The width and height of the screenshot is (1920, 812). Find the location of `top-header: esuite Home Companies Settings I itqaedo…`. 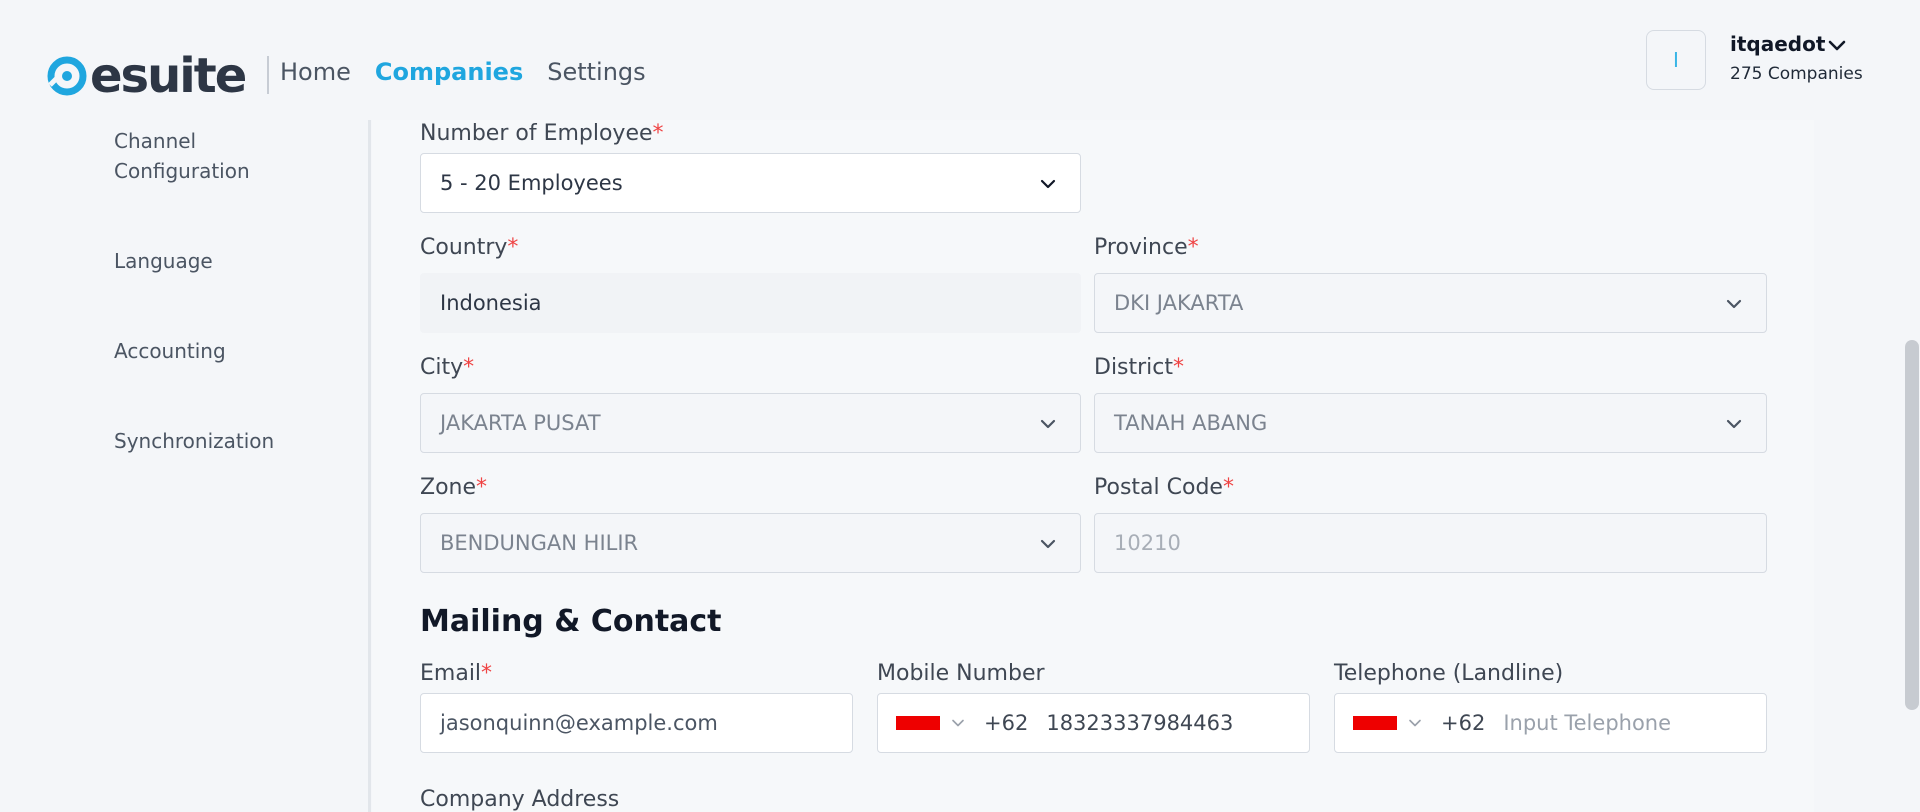

top-header: esuite Home Companies Settings I itqaedo… is located at coordinates (960, 60).